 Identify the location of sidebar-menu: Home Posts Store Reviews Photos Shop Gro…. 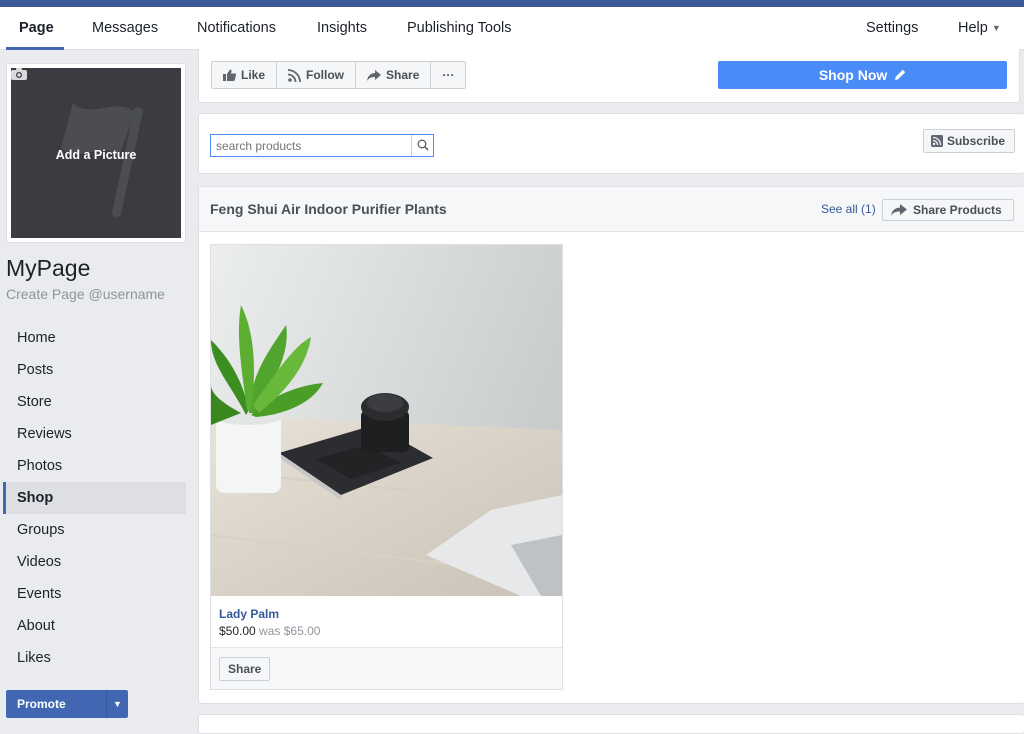
(94, 498).